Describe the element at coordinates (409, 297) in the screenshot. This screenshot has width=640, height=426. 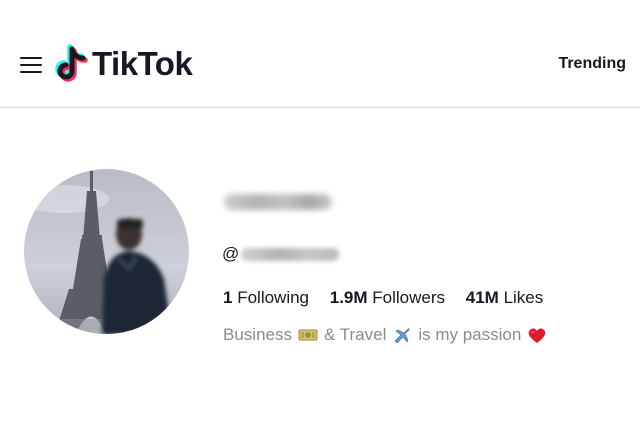
I see `stat-label: Followers` at that location.